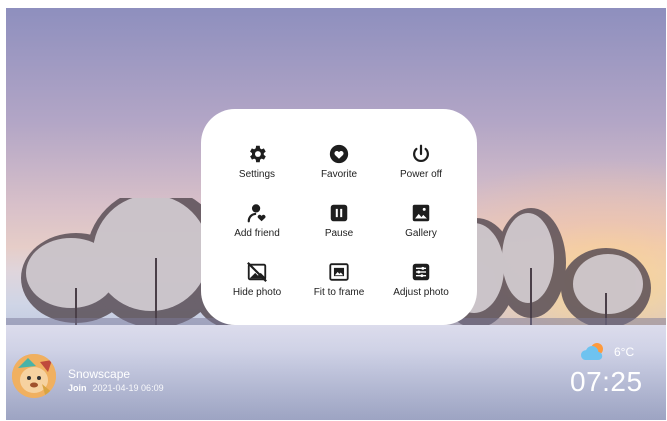  I want to click on sender-avatar, so click(34, 376).